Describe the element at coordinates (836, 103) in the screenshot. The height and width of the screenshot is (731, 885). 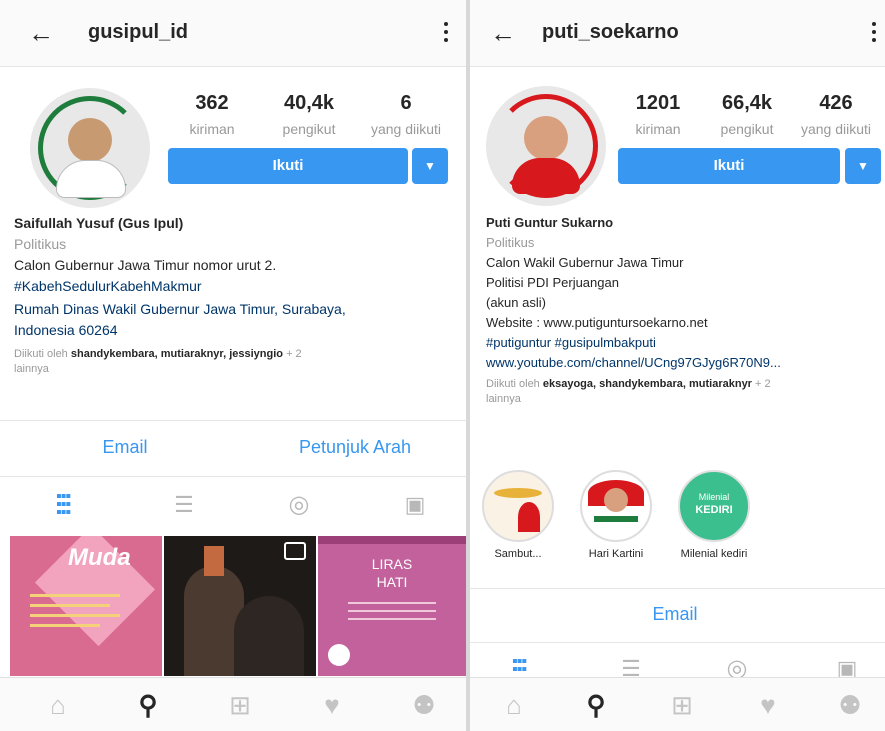
I see `stat-following-count: 426` at that location.